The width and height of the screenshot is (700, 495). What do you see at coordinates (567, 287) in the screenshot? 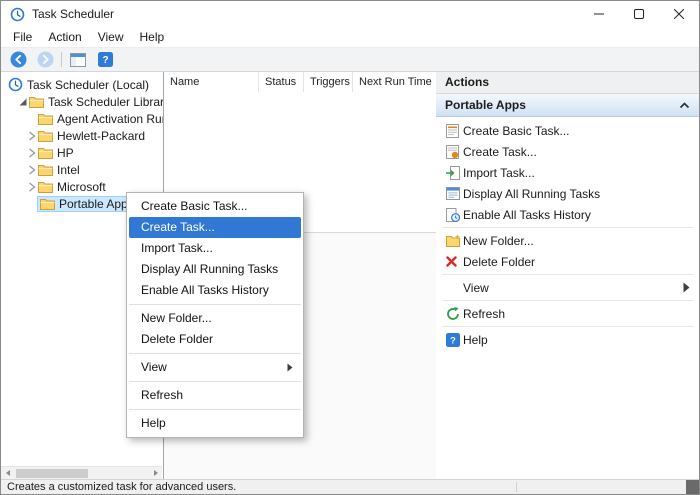
I see `action-view: View` at bounding box center [567, 287].